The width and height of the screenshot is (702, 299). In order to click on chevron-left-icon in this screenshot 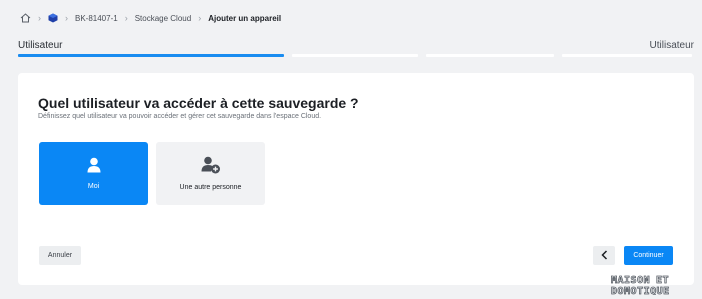, I will do `click(604, 256)`.